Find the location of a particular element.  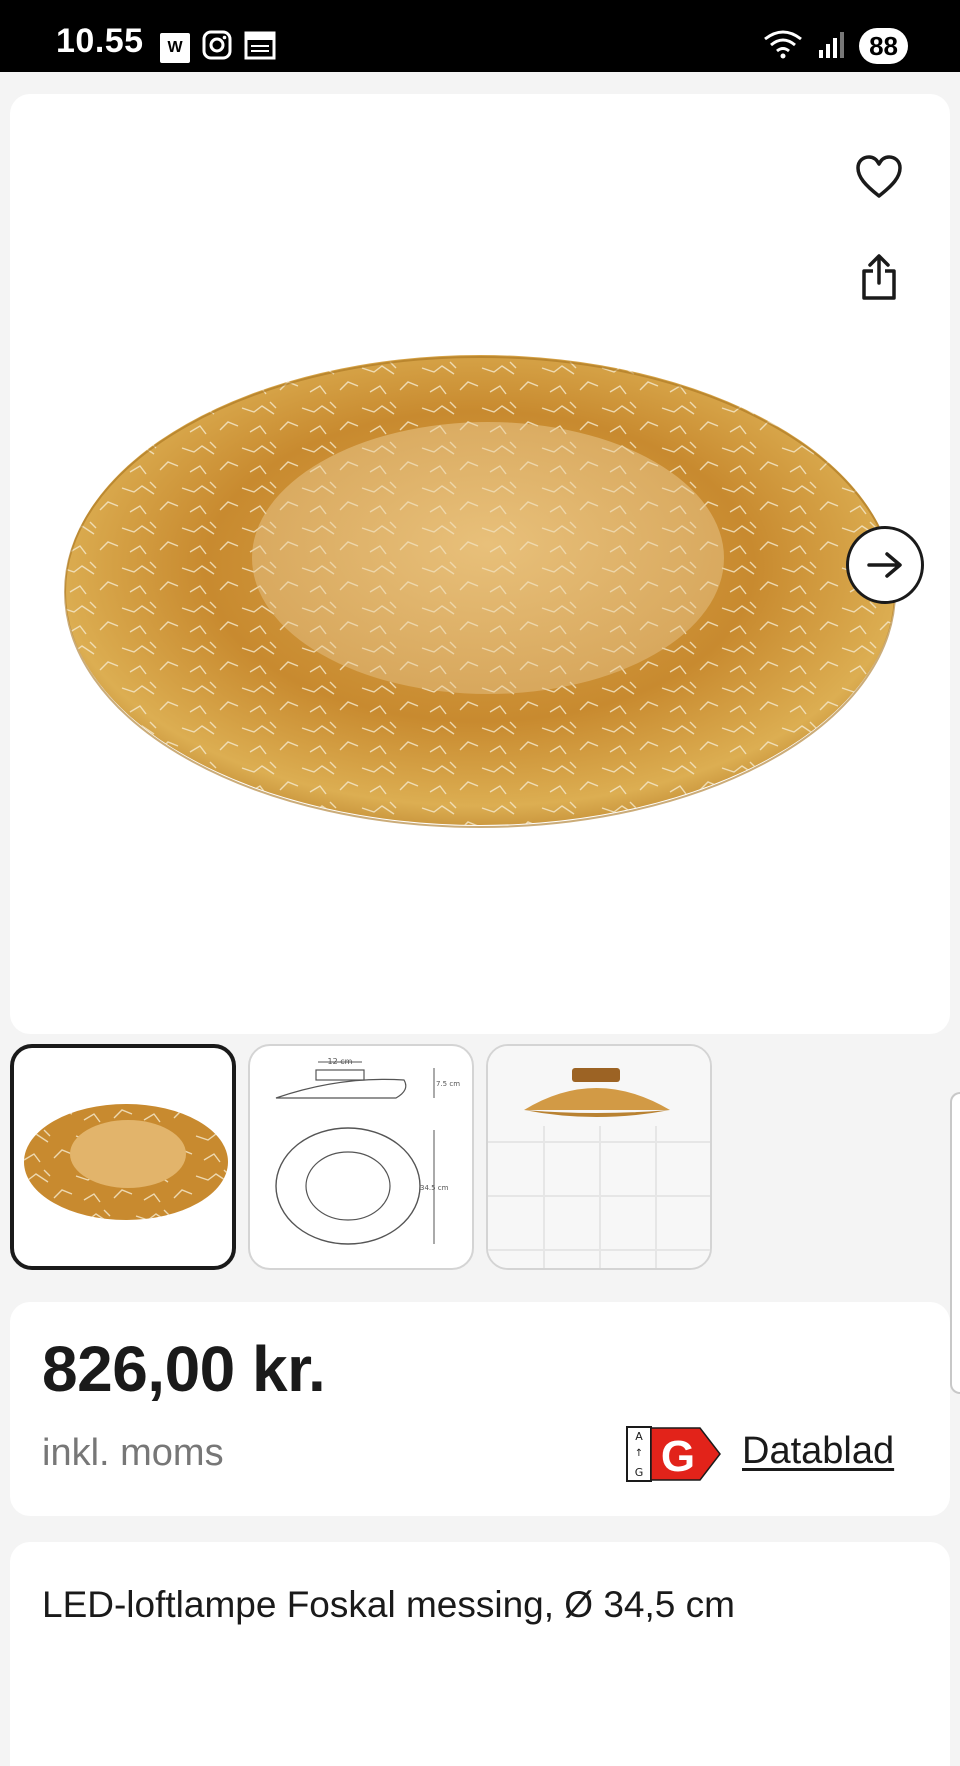

thumbnail-lamp-front is located at coordinates (123, 1157).